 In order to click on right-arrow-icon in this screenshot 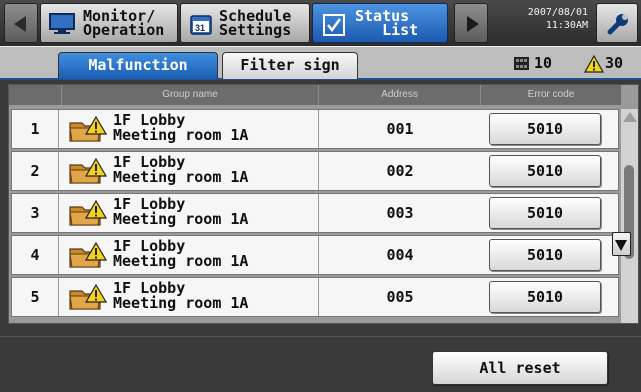, I will do `click(473, 24)`.